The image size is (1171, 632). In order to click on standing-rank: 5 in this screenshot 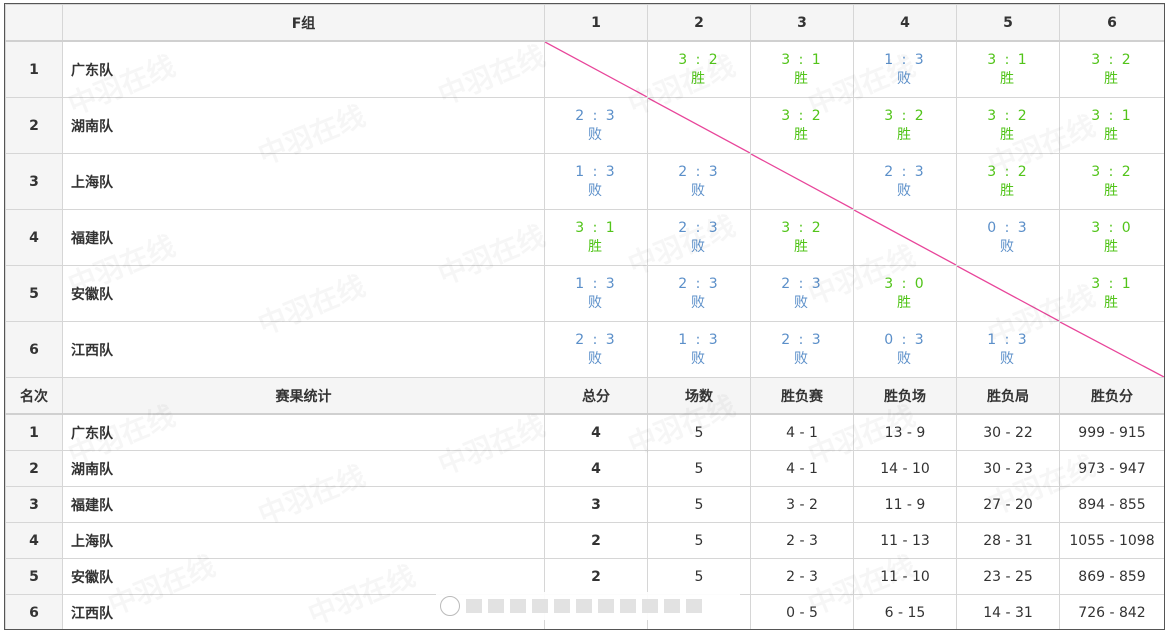, I will do `click(34, 576)`.